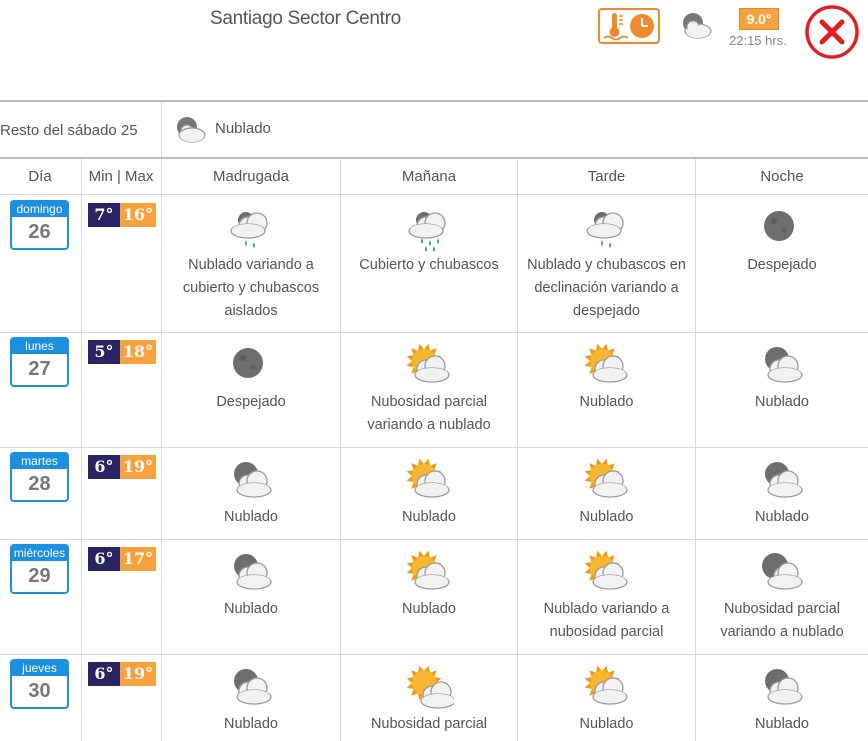  What do you see at coordinates (759, 19) in the screenshot?
I see `current-temperature-badge: 9.0°` at bounding box center [759, 19].